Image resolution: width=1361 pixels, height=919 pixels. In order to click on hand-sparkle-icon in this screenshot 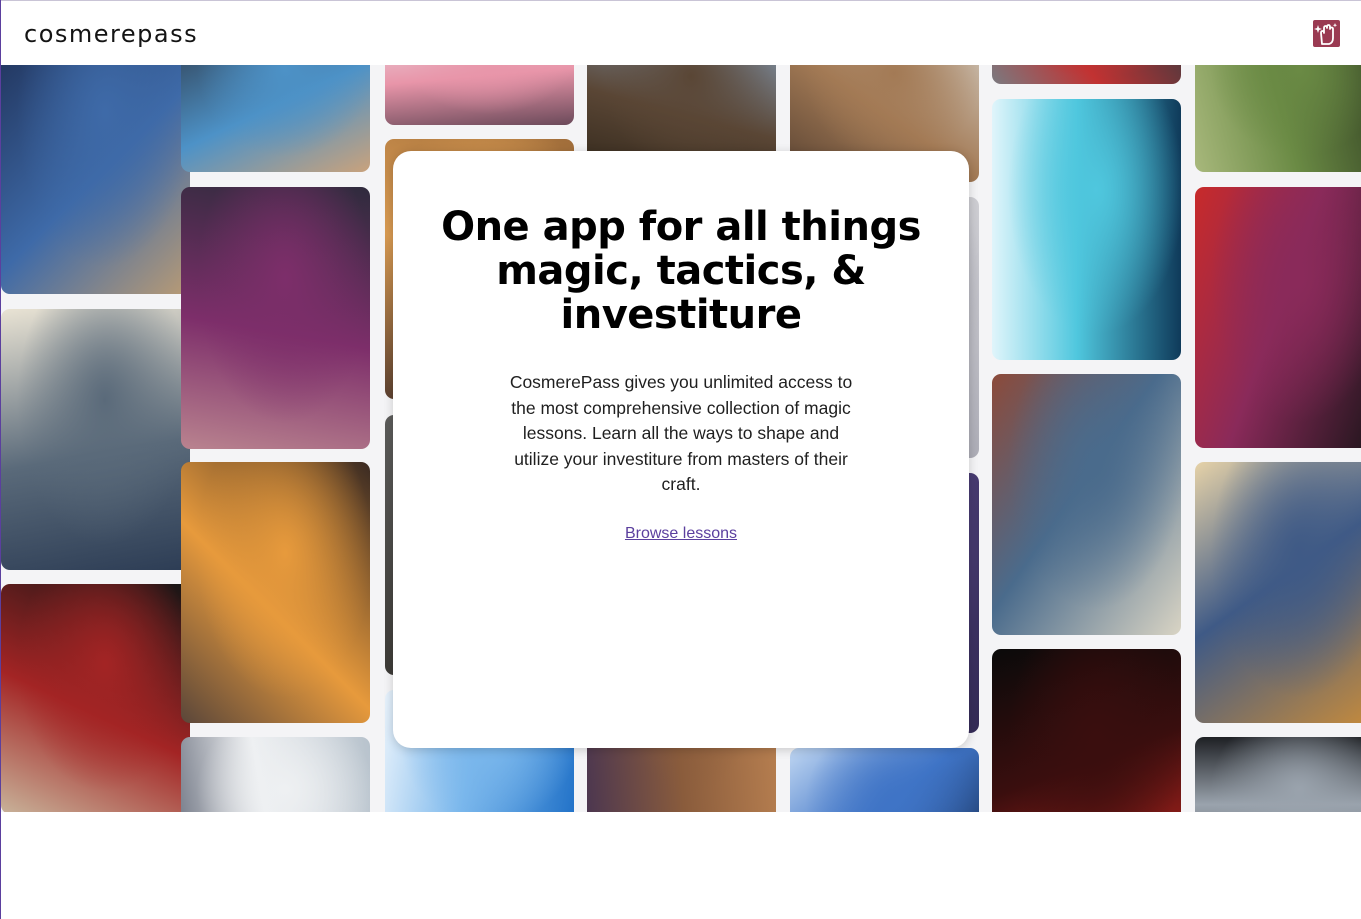, I will do `click(1326, 34)`.